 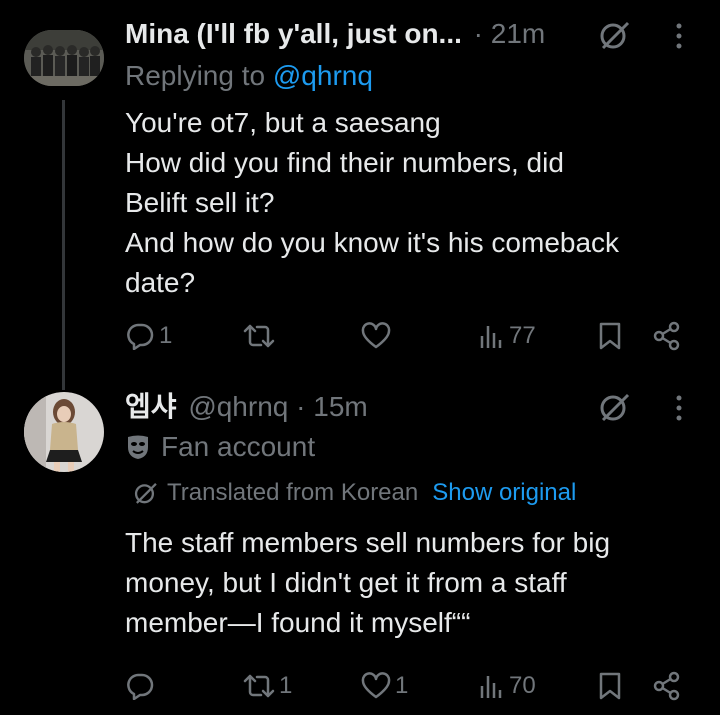 I want to click on tweet-text-line: date?, so click(x=160, y=282).